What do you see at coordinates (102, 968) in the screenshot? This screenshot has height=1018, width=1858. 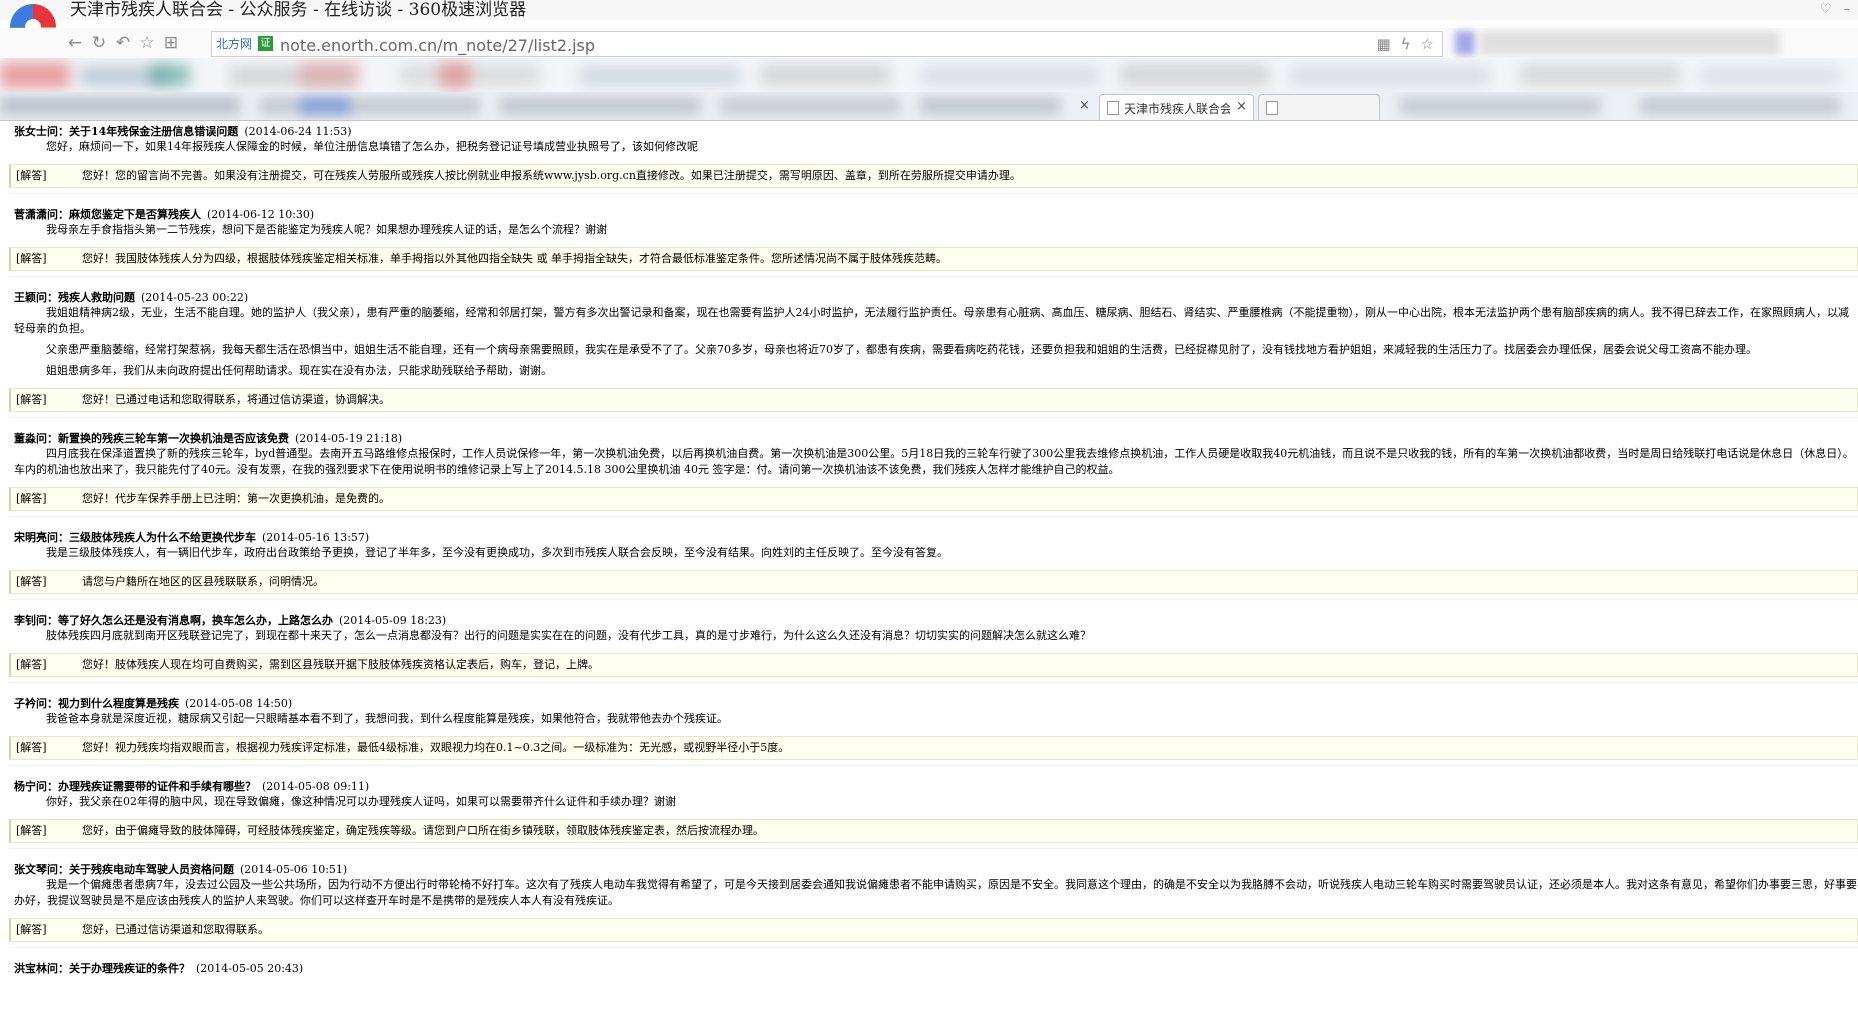 I see `question-title: 洪宝林问：关于办理残疾证的条件？` at bounding box center [102, 968].